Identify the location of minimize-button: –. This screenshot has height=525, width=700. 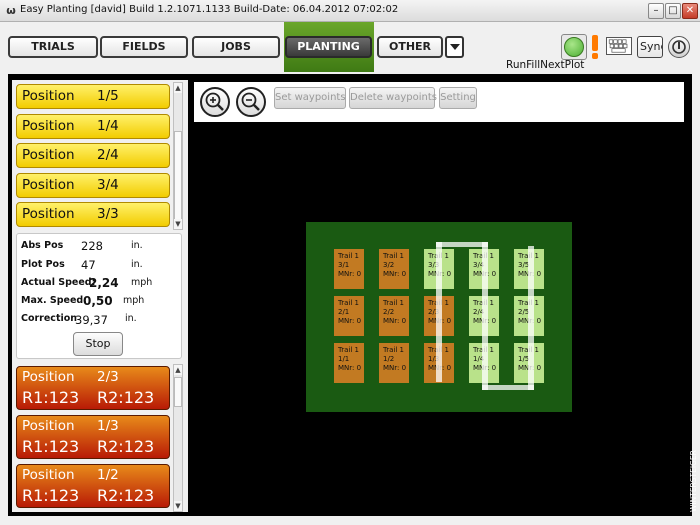
(656, 11).